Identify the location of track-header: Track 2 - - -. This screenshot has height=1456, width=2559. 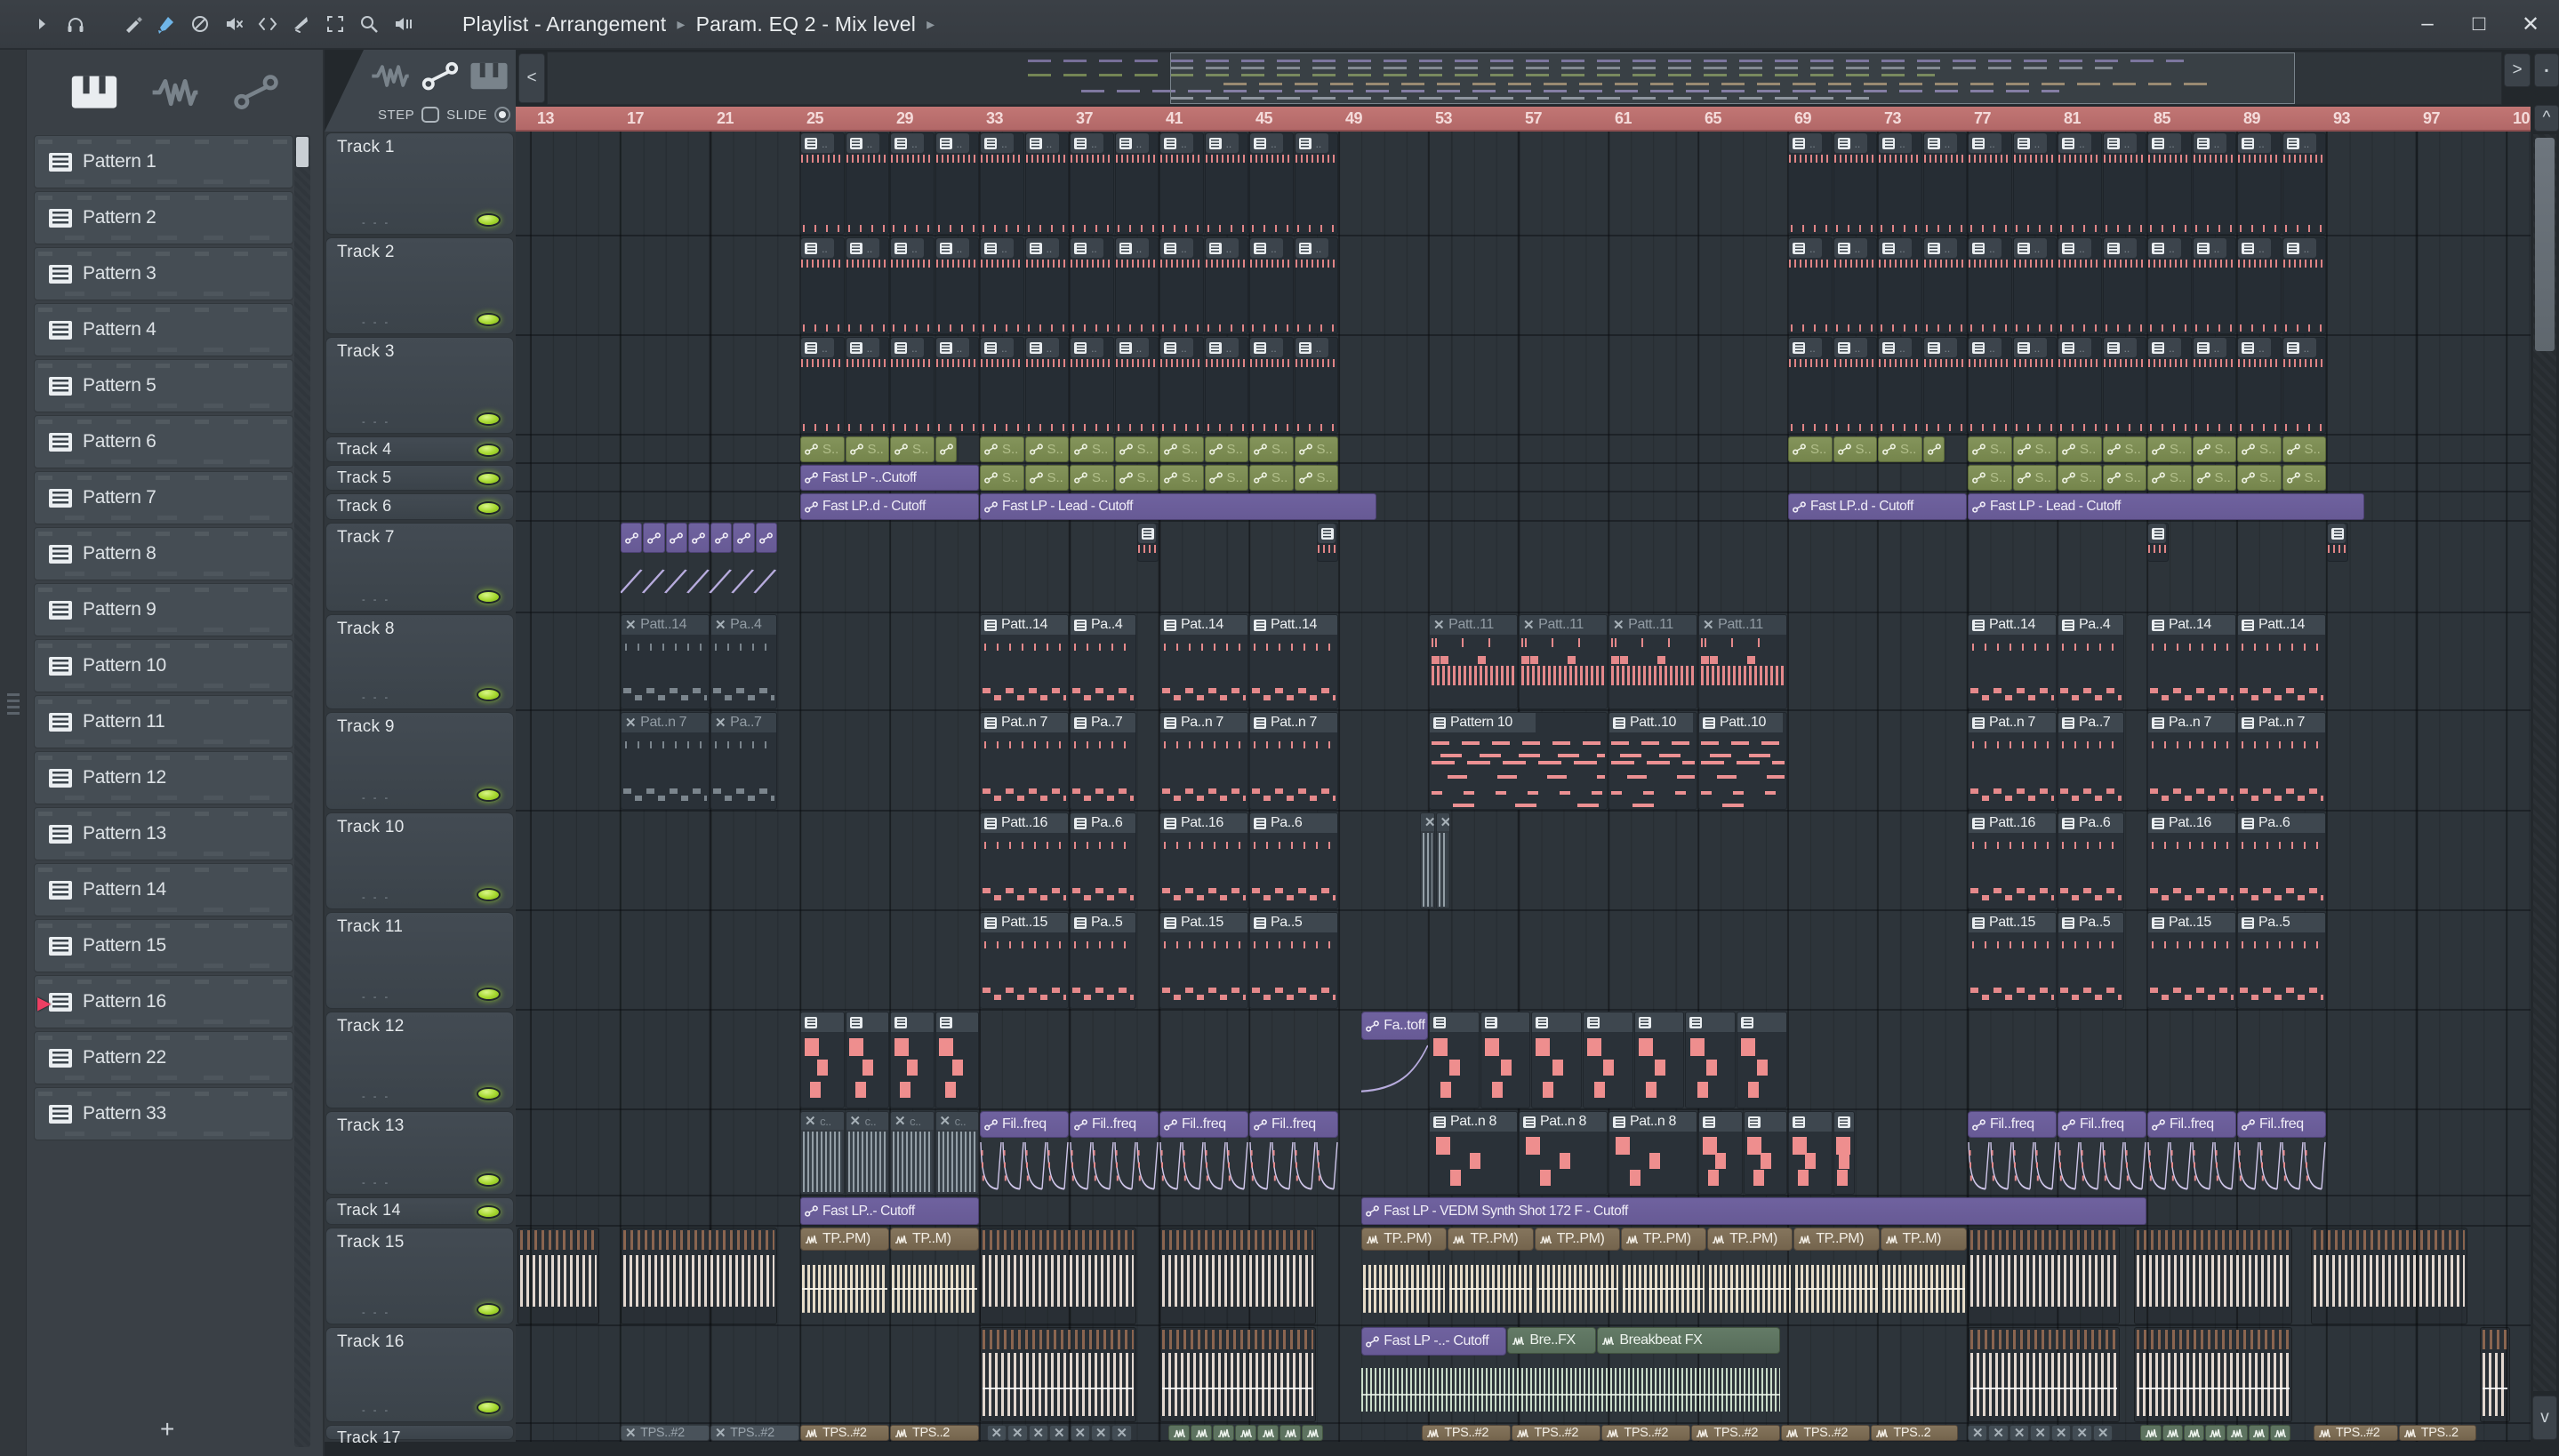
(419, 285).